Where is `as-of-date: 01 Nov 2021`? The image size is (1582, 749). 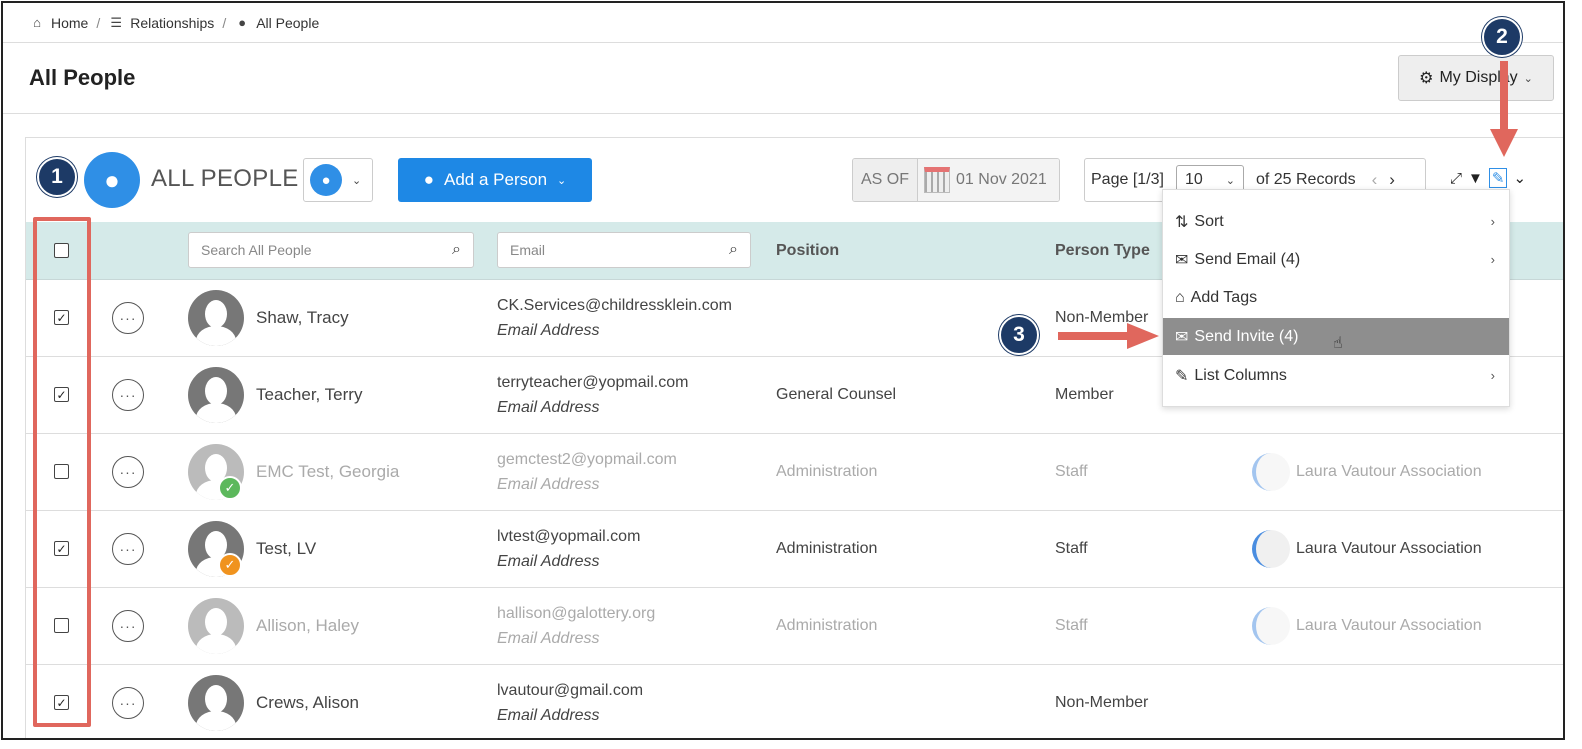 as-of-date: 01 Nov 2021 is located at coordinates (1001, 179).